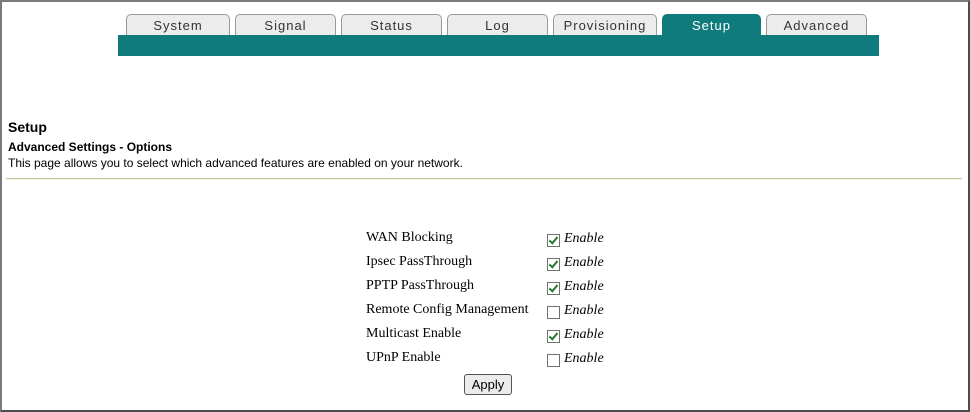 The height and width of the screenshot is (412, 970). Describe the element at coordinates (816, 24) in the screenshot. I see `tab-advanced: Advanced` at that location.